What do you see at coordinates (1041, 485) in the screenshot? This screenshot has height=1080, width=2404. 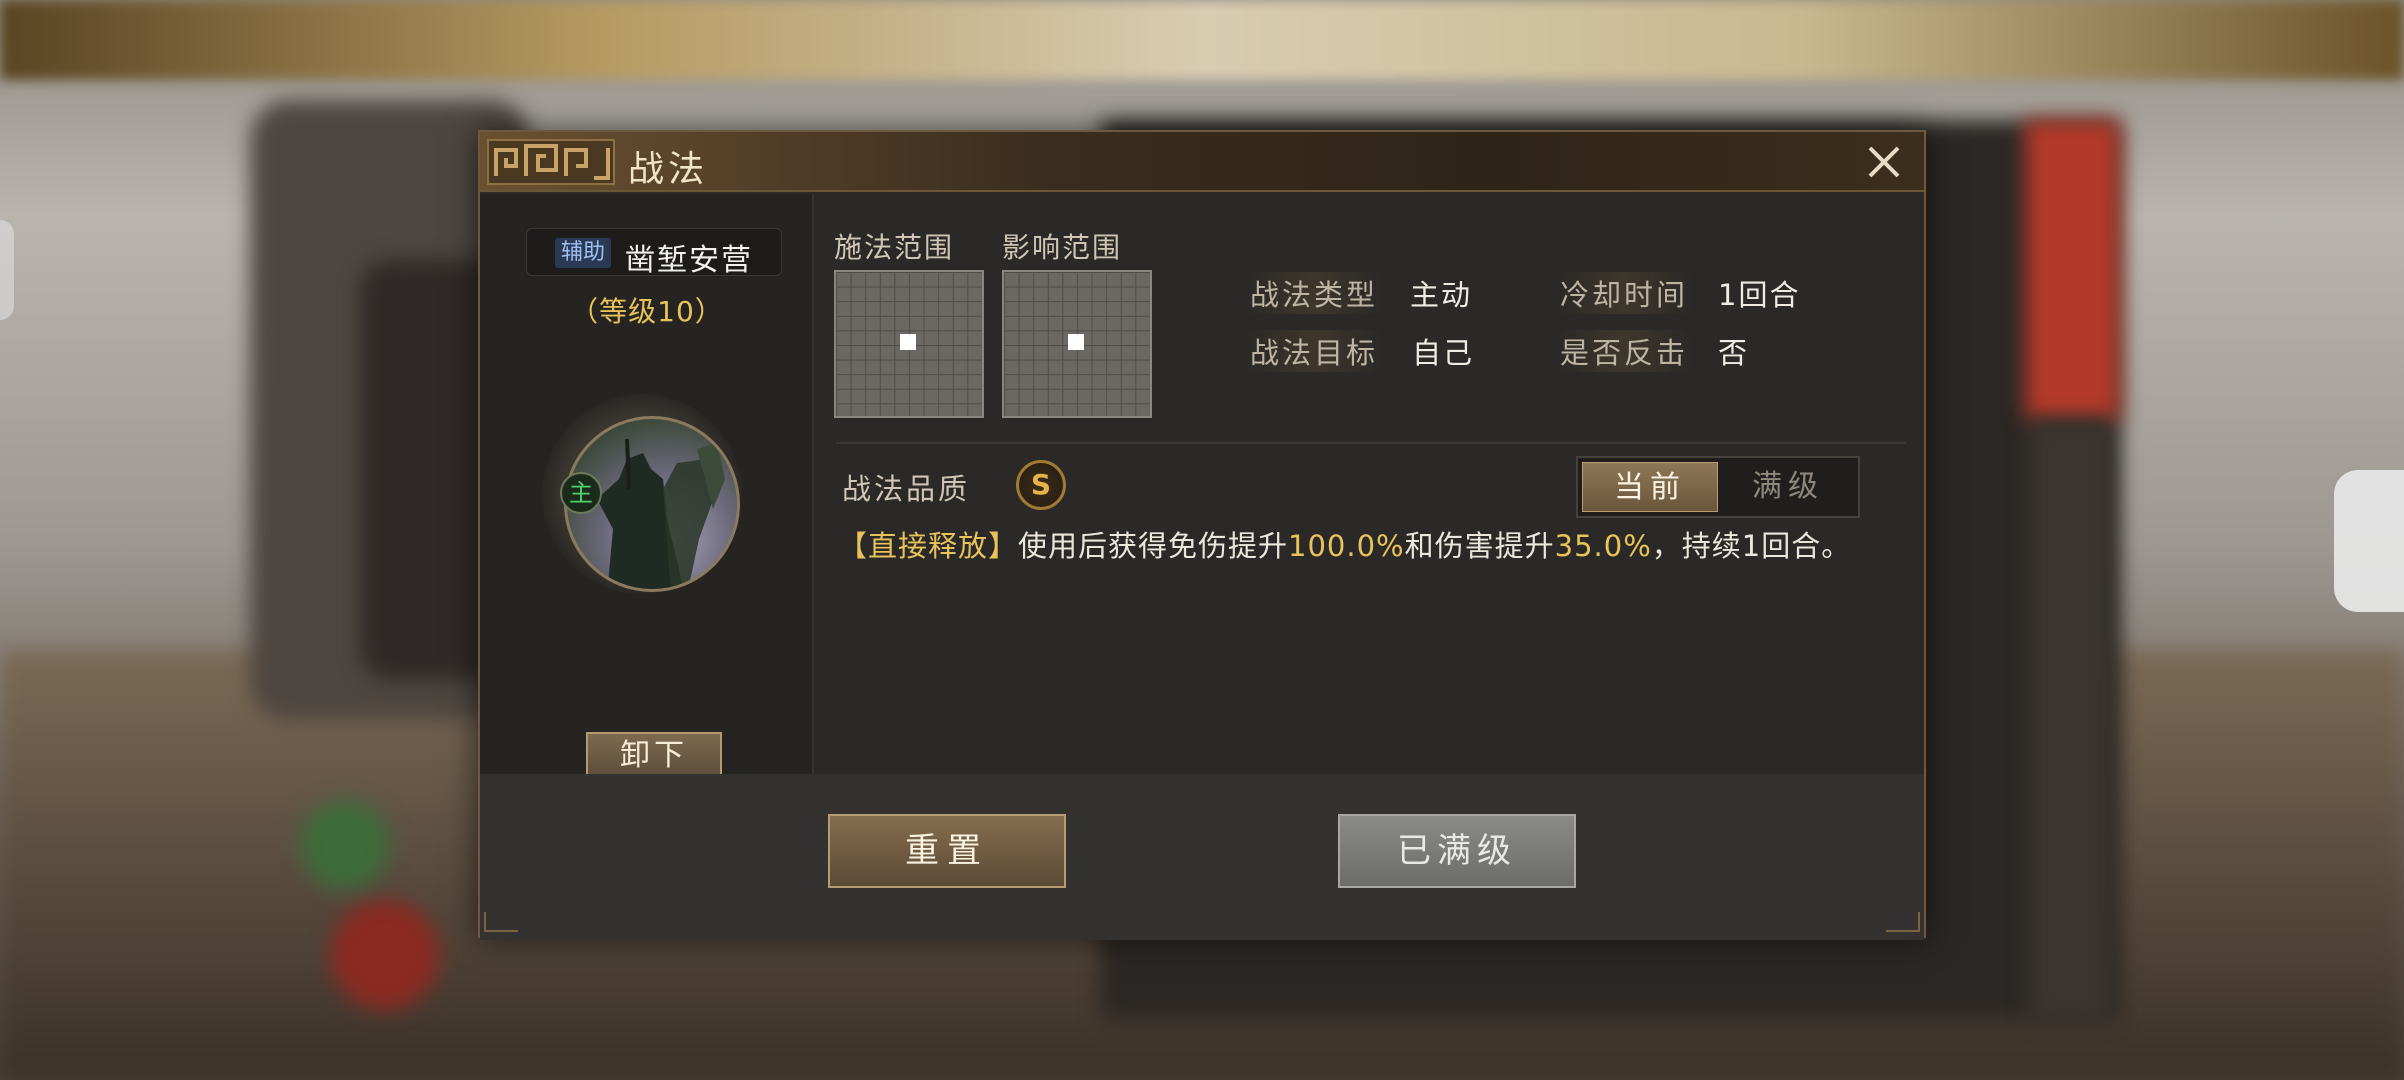 I see `skill-quality-badge: S` at bounding box center [1041, 485].